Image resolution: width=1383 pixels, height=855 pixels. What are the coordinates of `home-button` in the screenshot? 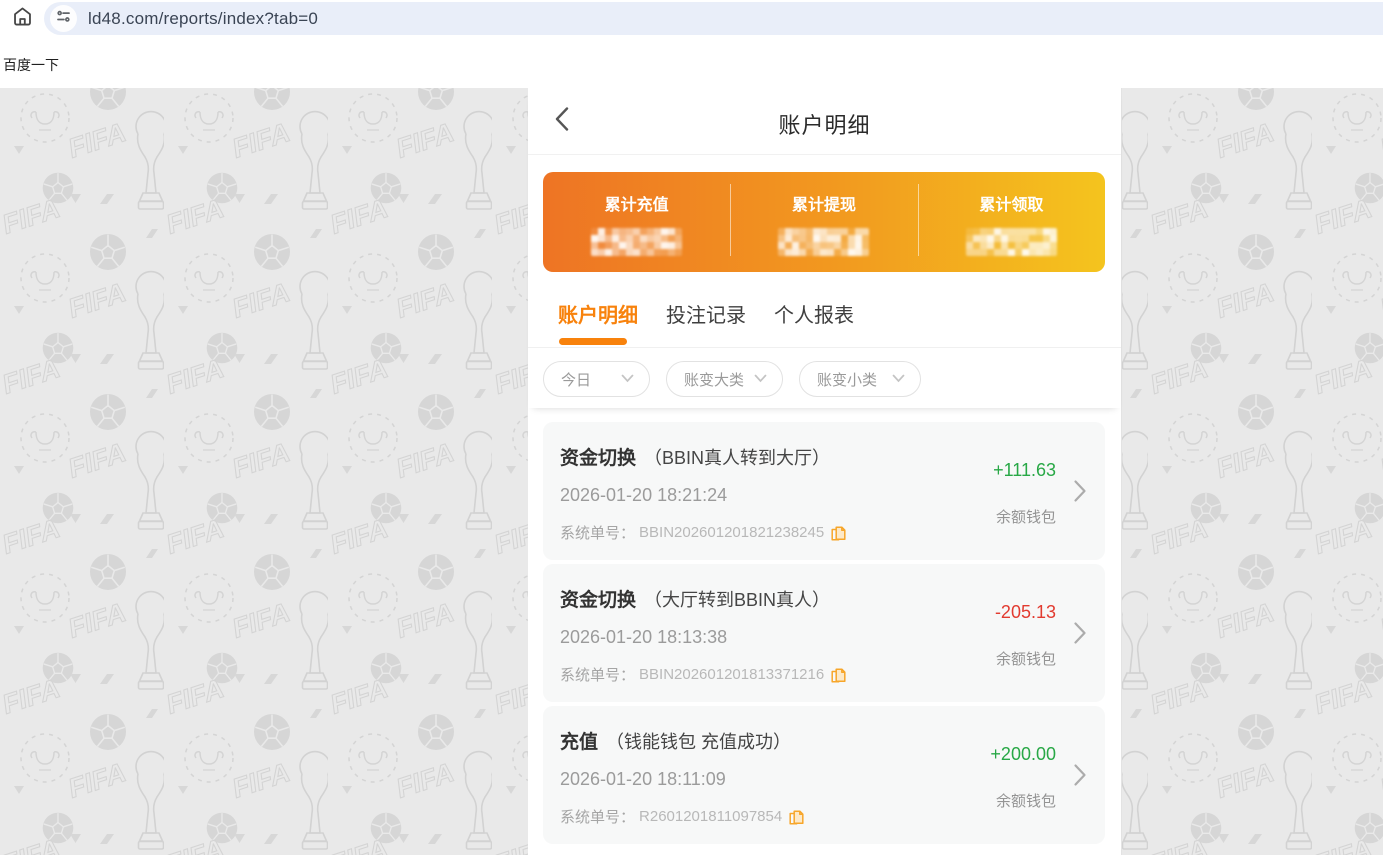 It's located at (22, 19).